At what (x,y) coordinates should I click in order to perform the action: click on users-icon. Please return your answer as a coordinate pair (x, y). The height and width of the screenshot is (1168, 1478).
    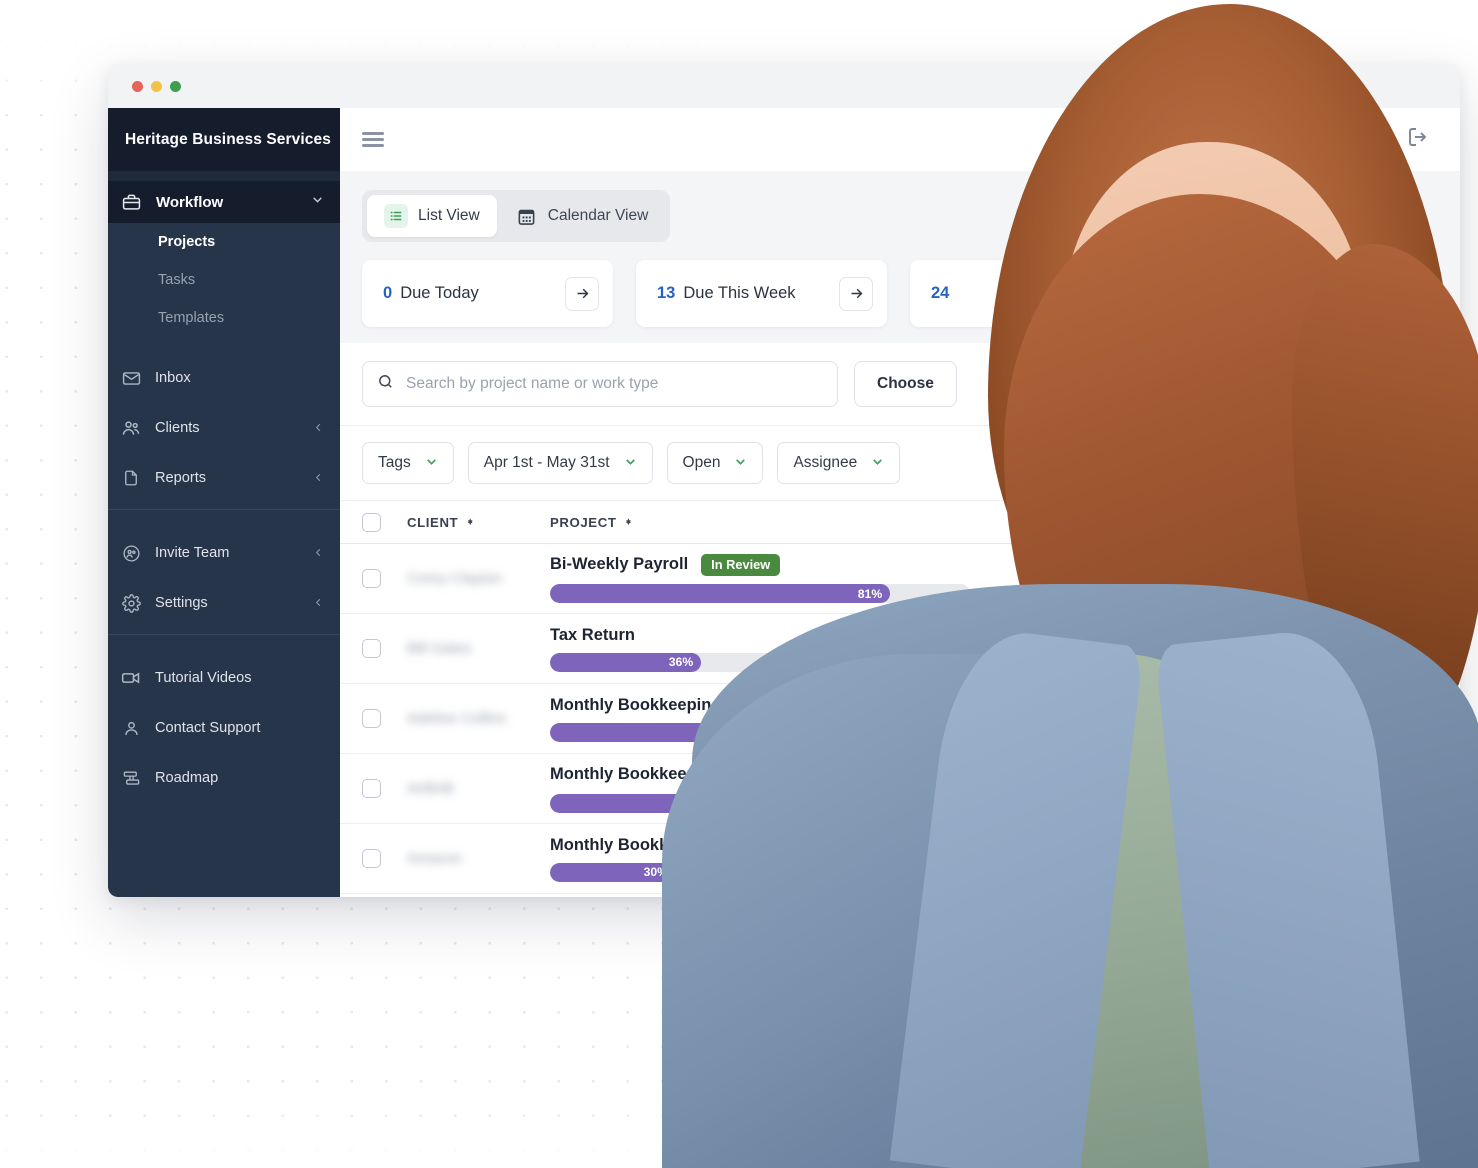
    Looking at the image, I should click on (131, 428).